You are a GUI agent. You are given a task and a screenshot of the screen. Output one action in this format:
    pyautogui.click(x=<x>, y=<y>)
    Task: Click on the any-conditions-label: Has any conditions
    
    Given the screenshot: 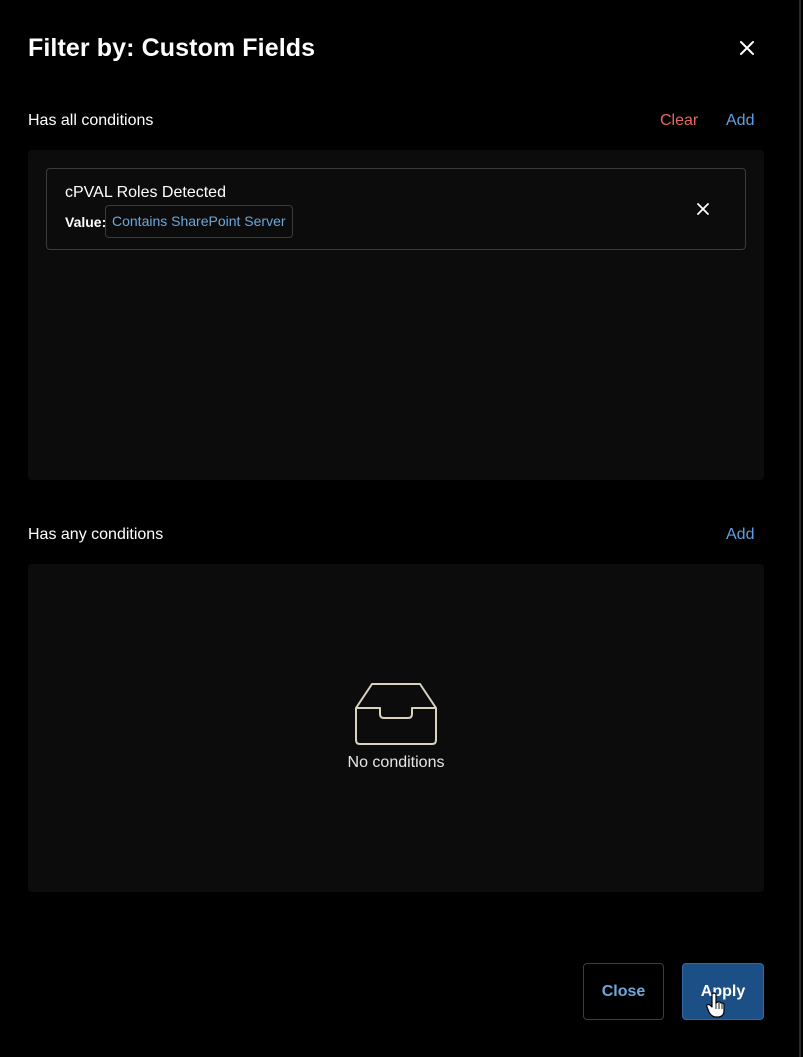 What is the action you would take?
    pyautogui.click(x=96, y=534)
    